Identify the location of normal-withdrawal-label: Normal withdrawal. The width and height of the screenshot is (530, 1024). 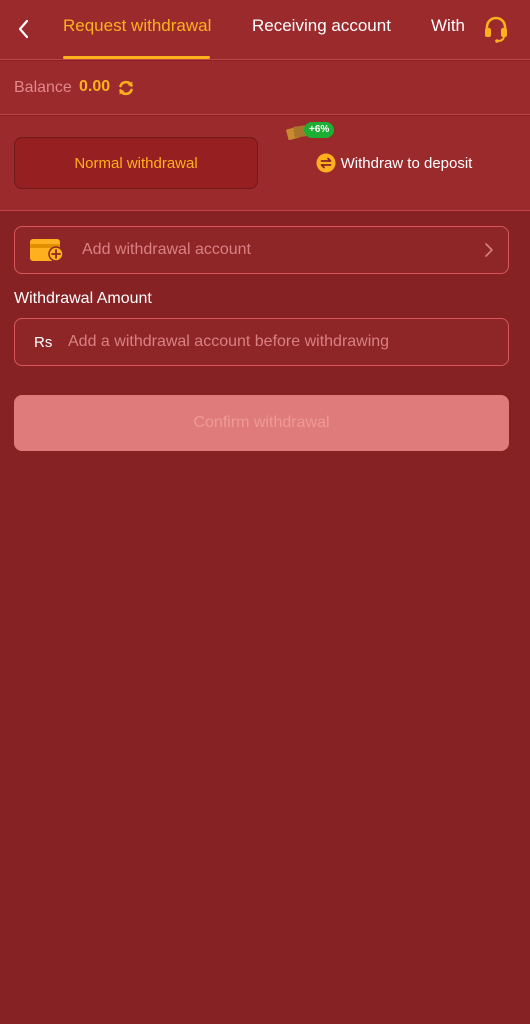
(136, 163).